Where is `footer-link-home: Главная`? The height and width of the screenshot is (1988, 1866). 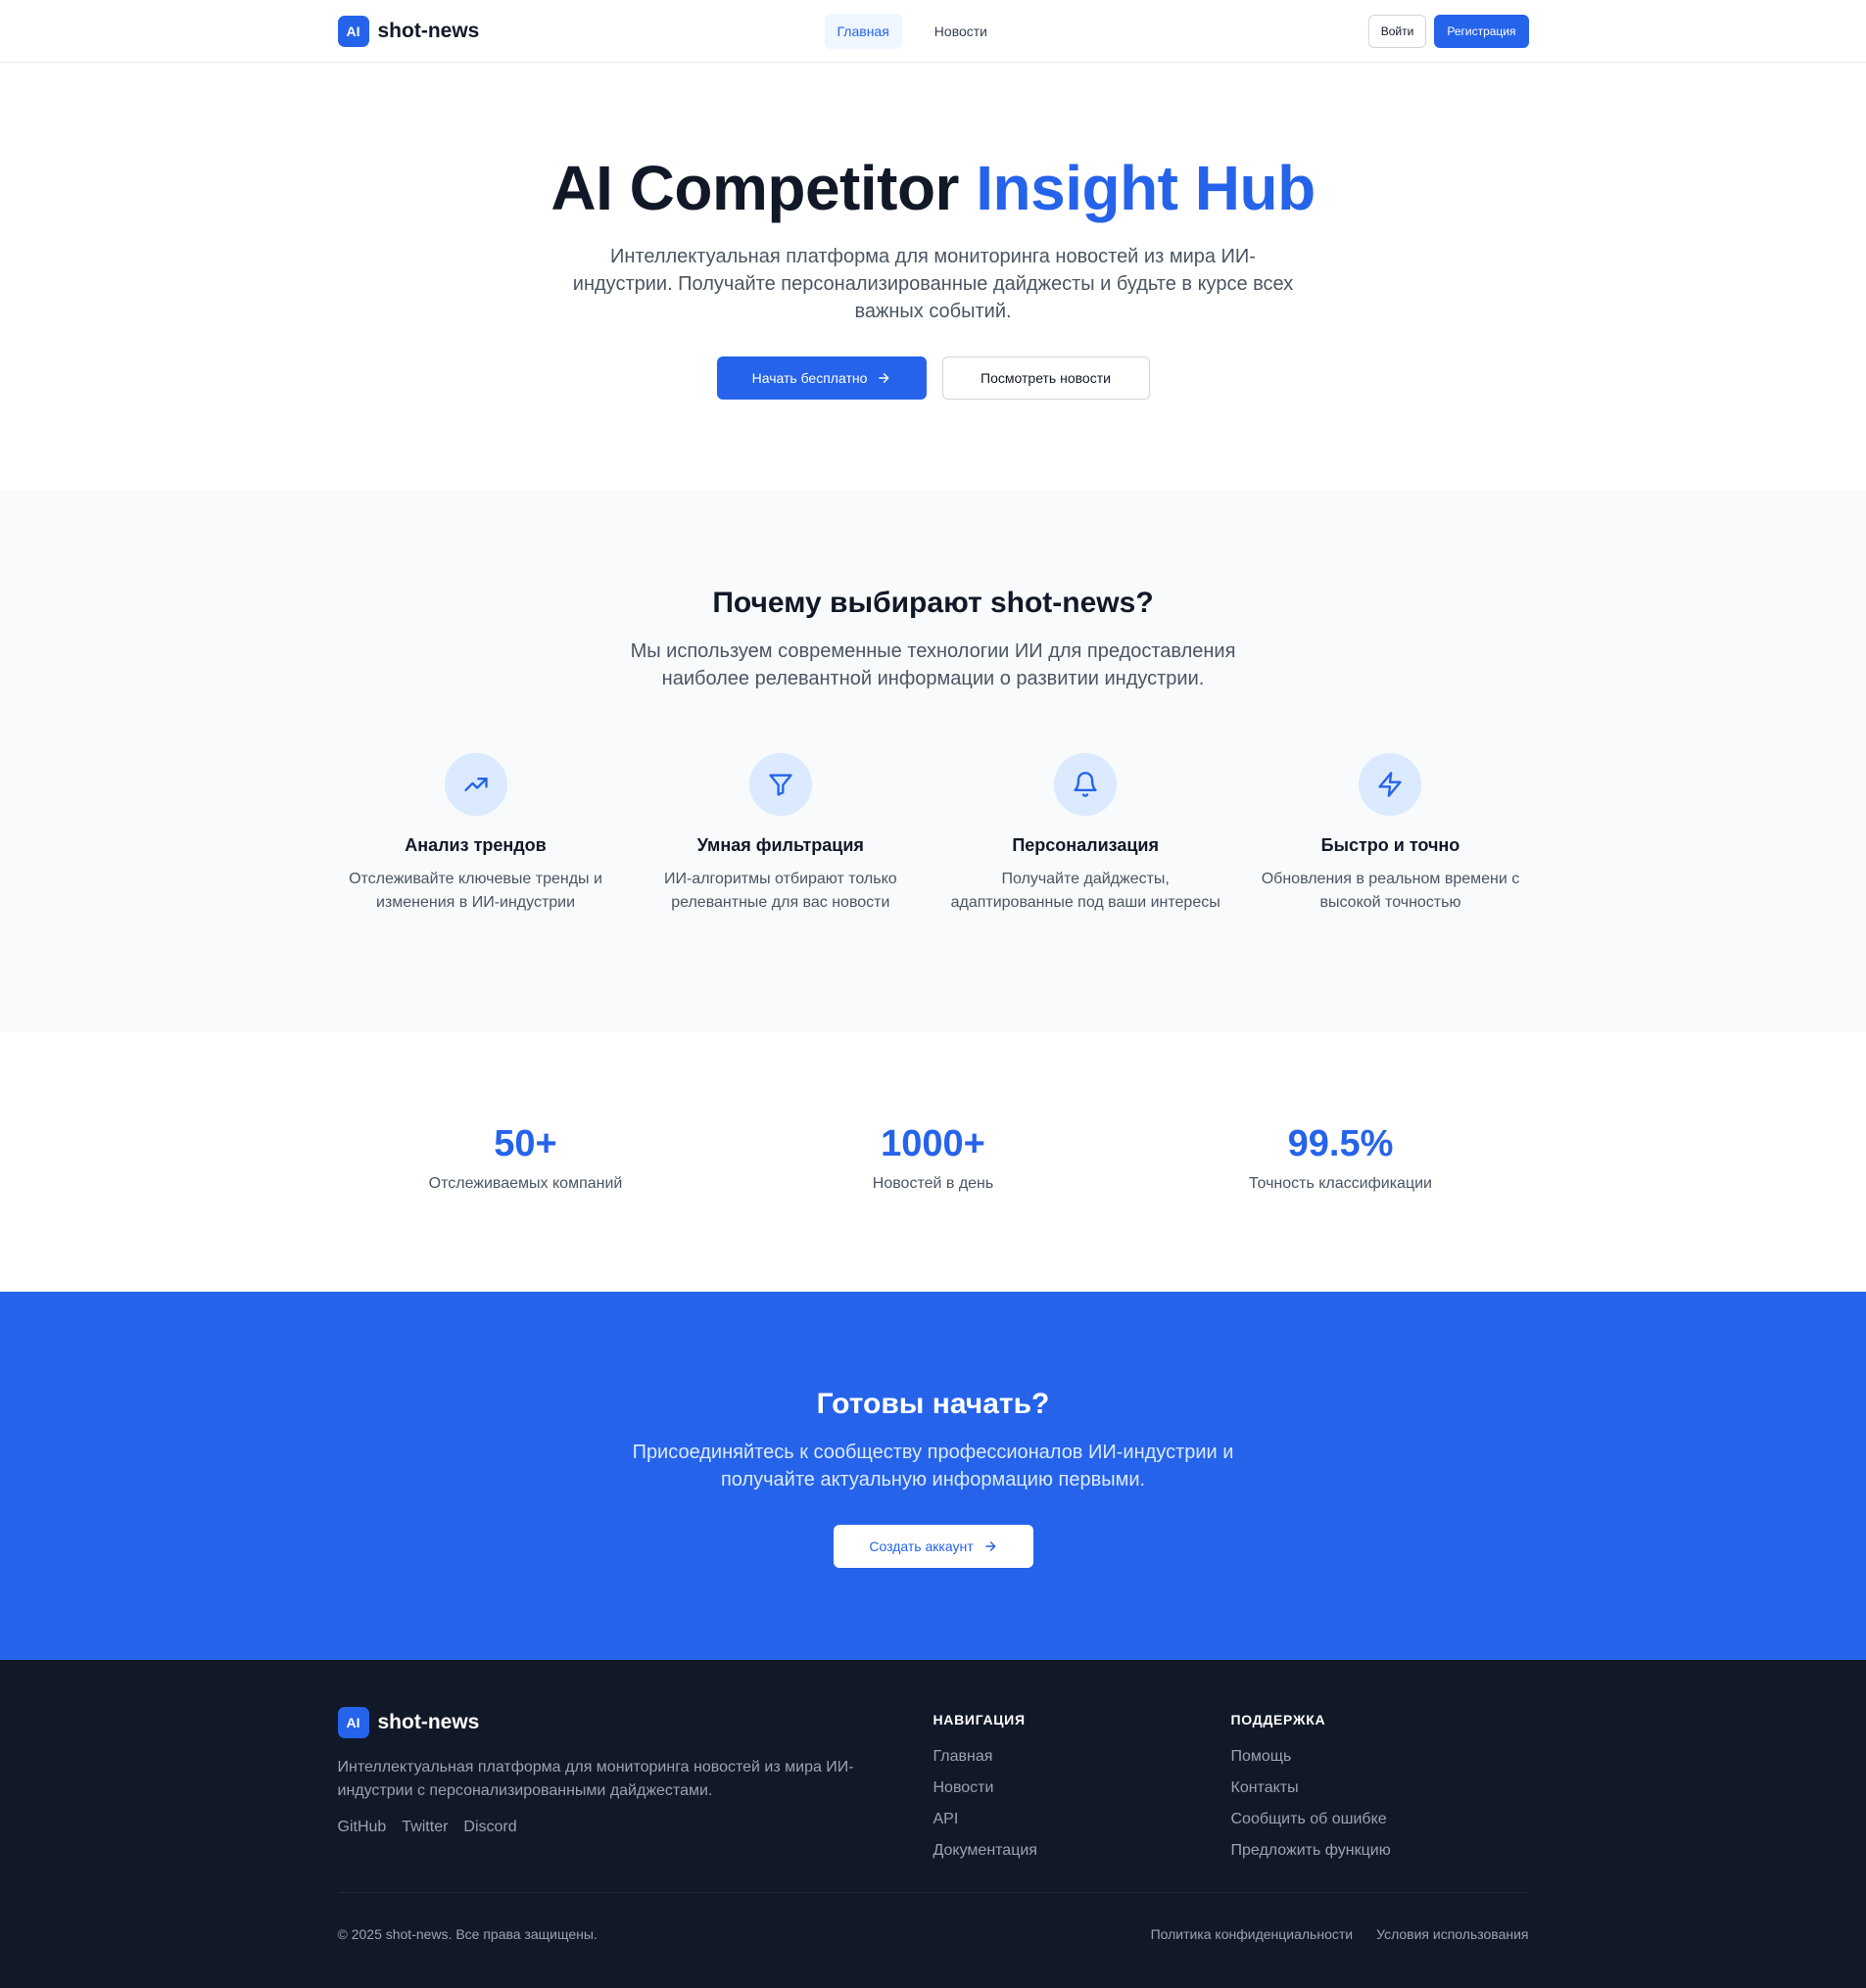
footer-link-home: Главная is located at coordinates (963, 1756).